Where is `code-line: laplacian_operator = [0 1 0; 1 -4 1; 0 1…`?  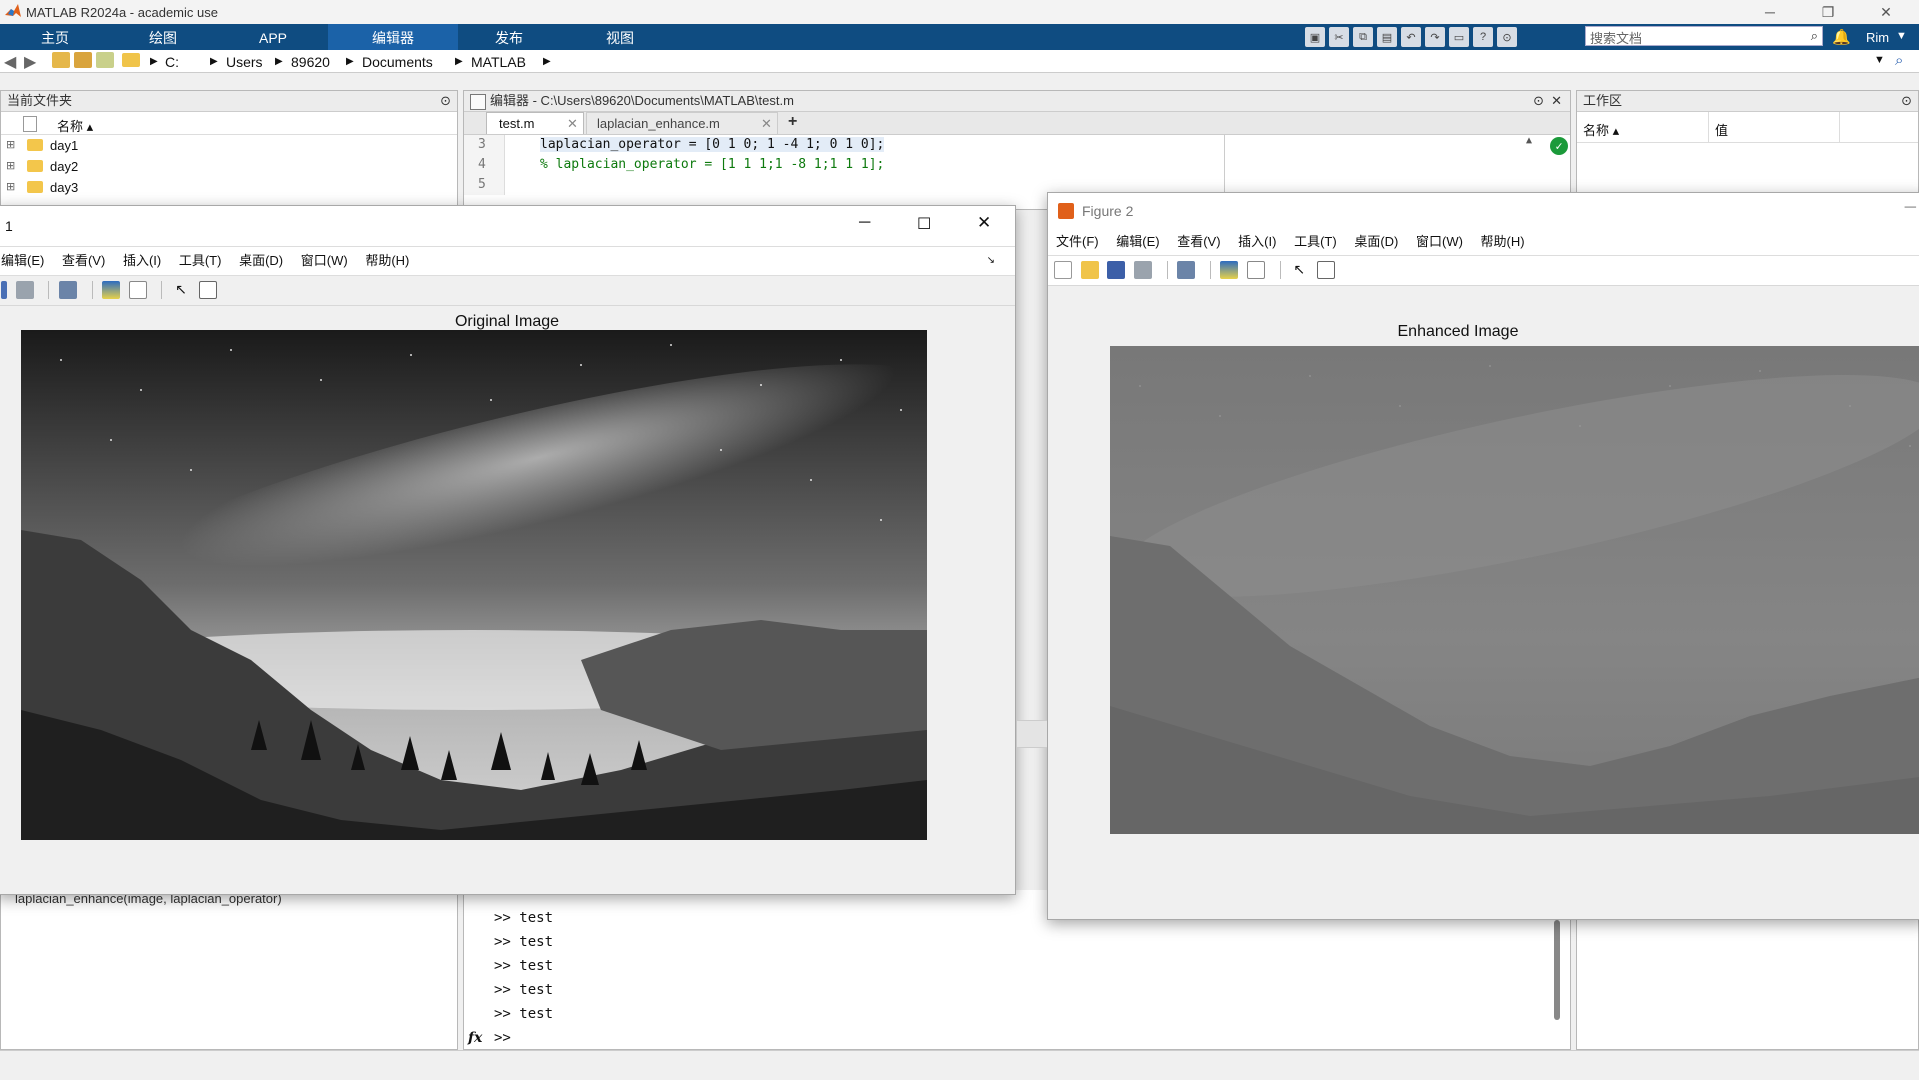 code-line: laplacian_operator = [0 1 0; 1 -4 1; 0 1… is located at coordinates (712, 144).